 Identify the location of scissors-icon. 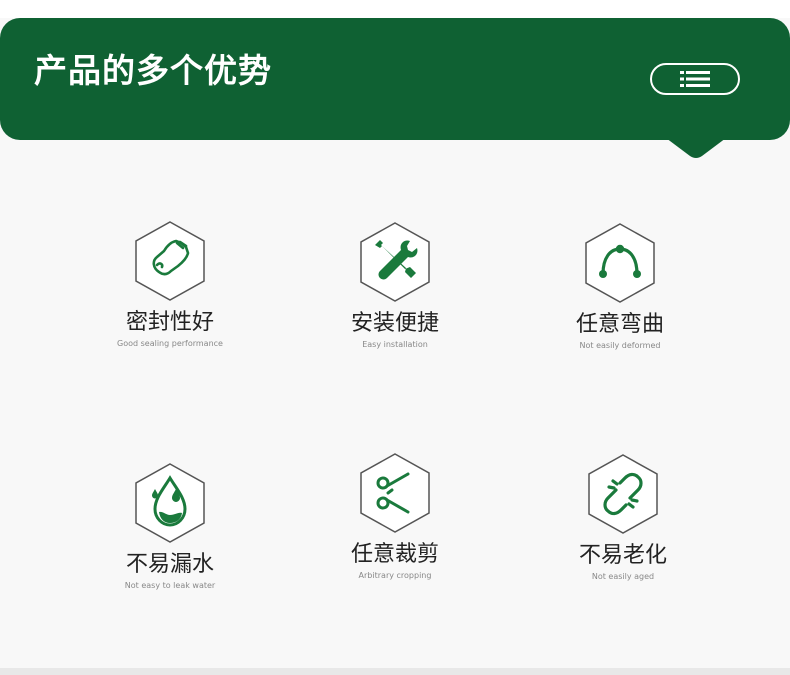
(395, 493).